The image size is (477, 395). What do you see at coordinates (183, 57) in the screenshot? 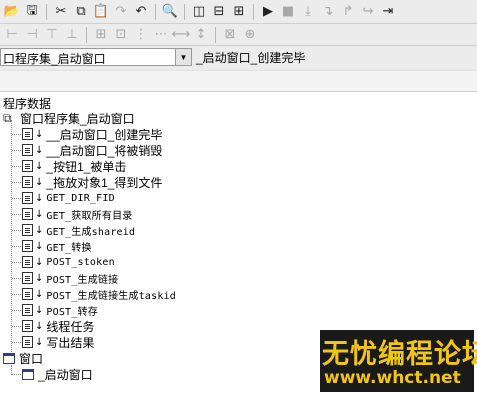
I see `chevron-down-icon: ▼` at bounding box center [183, 57].